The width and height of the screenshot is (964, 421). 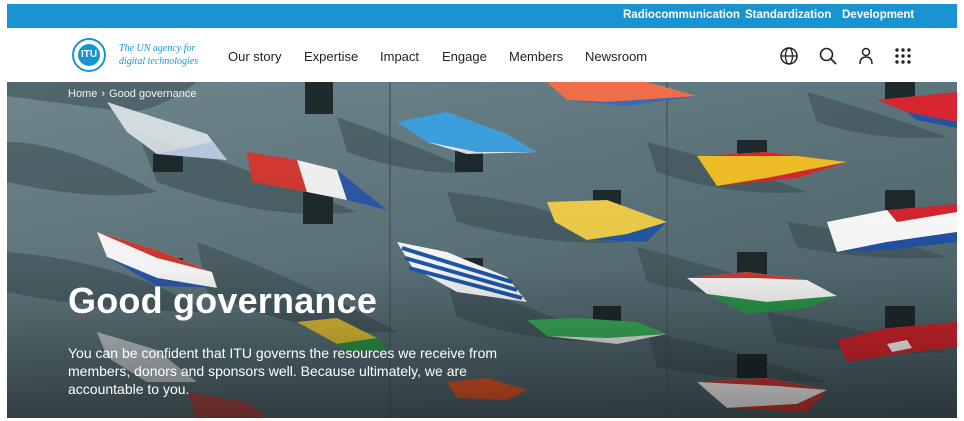 What do you see at coordinates (903, 56) in the screenshot?
I see `apps-grid-icon` at bounding box center [903, 56].